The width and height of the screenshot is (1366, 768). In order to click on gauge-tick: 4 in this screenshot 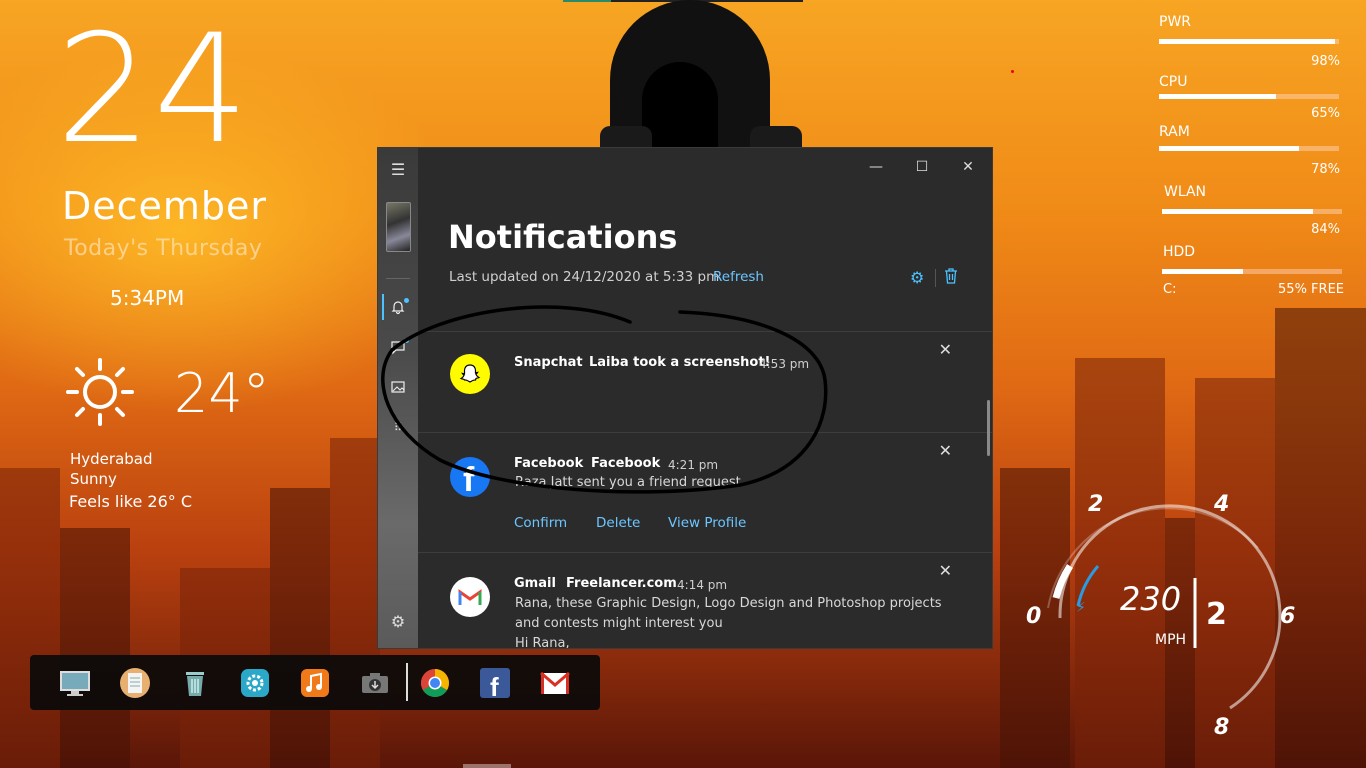, I will do `click(1221, 504)`.